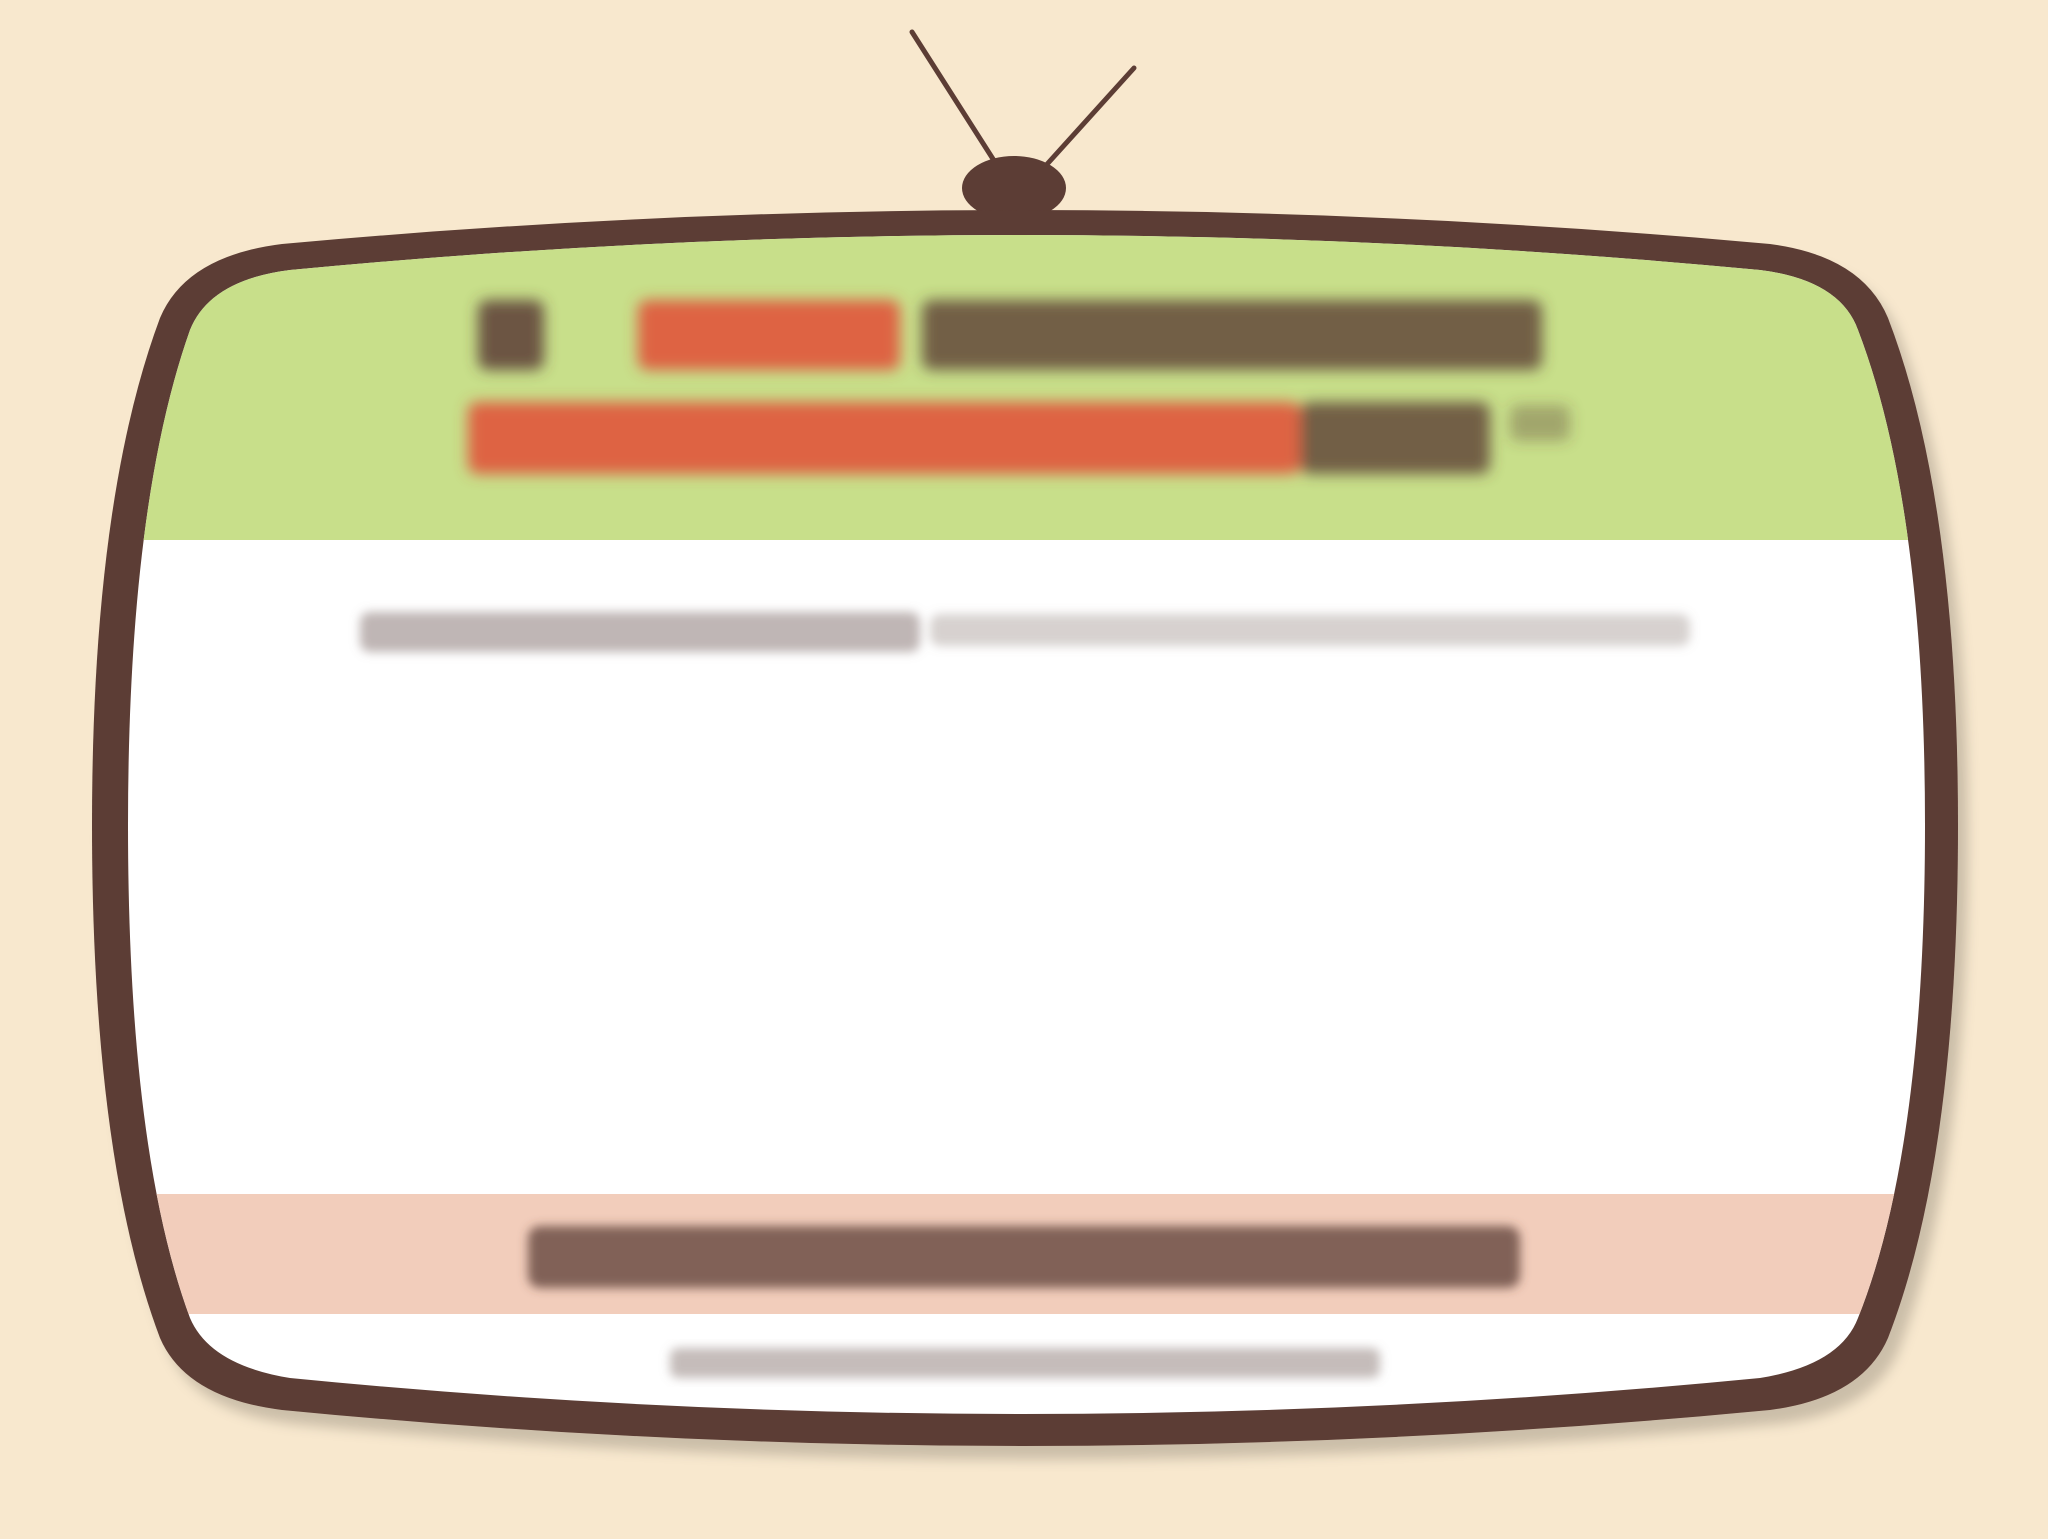 This screenshot has width=2048, height=1539. What do you see at coordinates (1024, 1257) in the screenshot?
I see `footer-question` at bounding box center [1024, 1257].